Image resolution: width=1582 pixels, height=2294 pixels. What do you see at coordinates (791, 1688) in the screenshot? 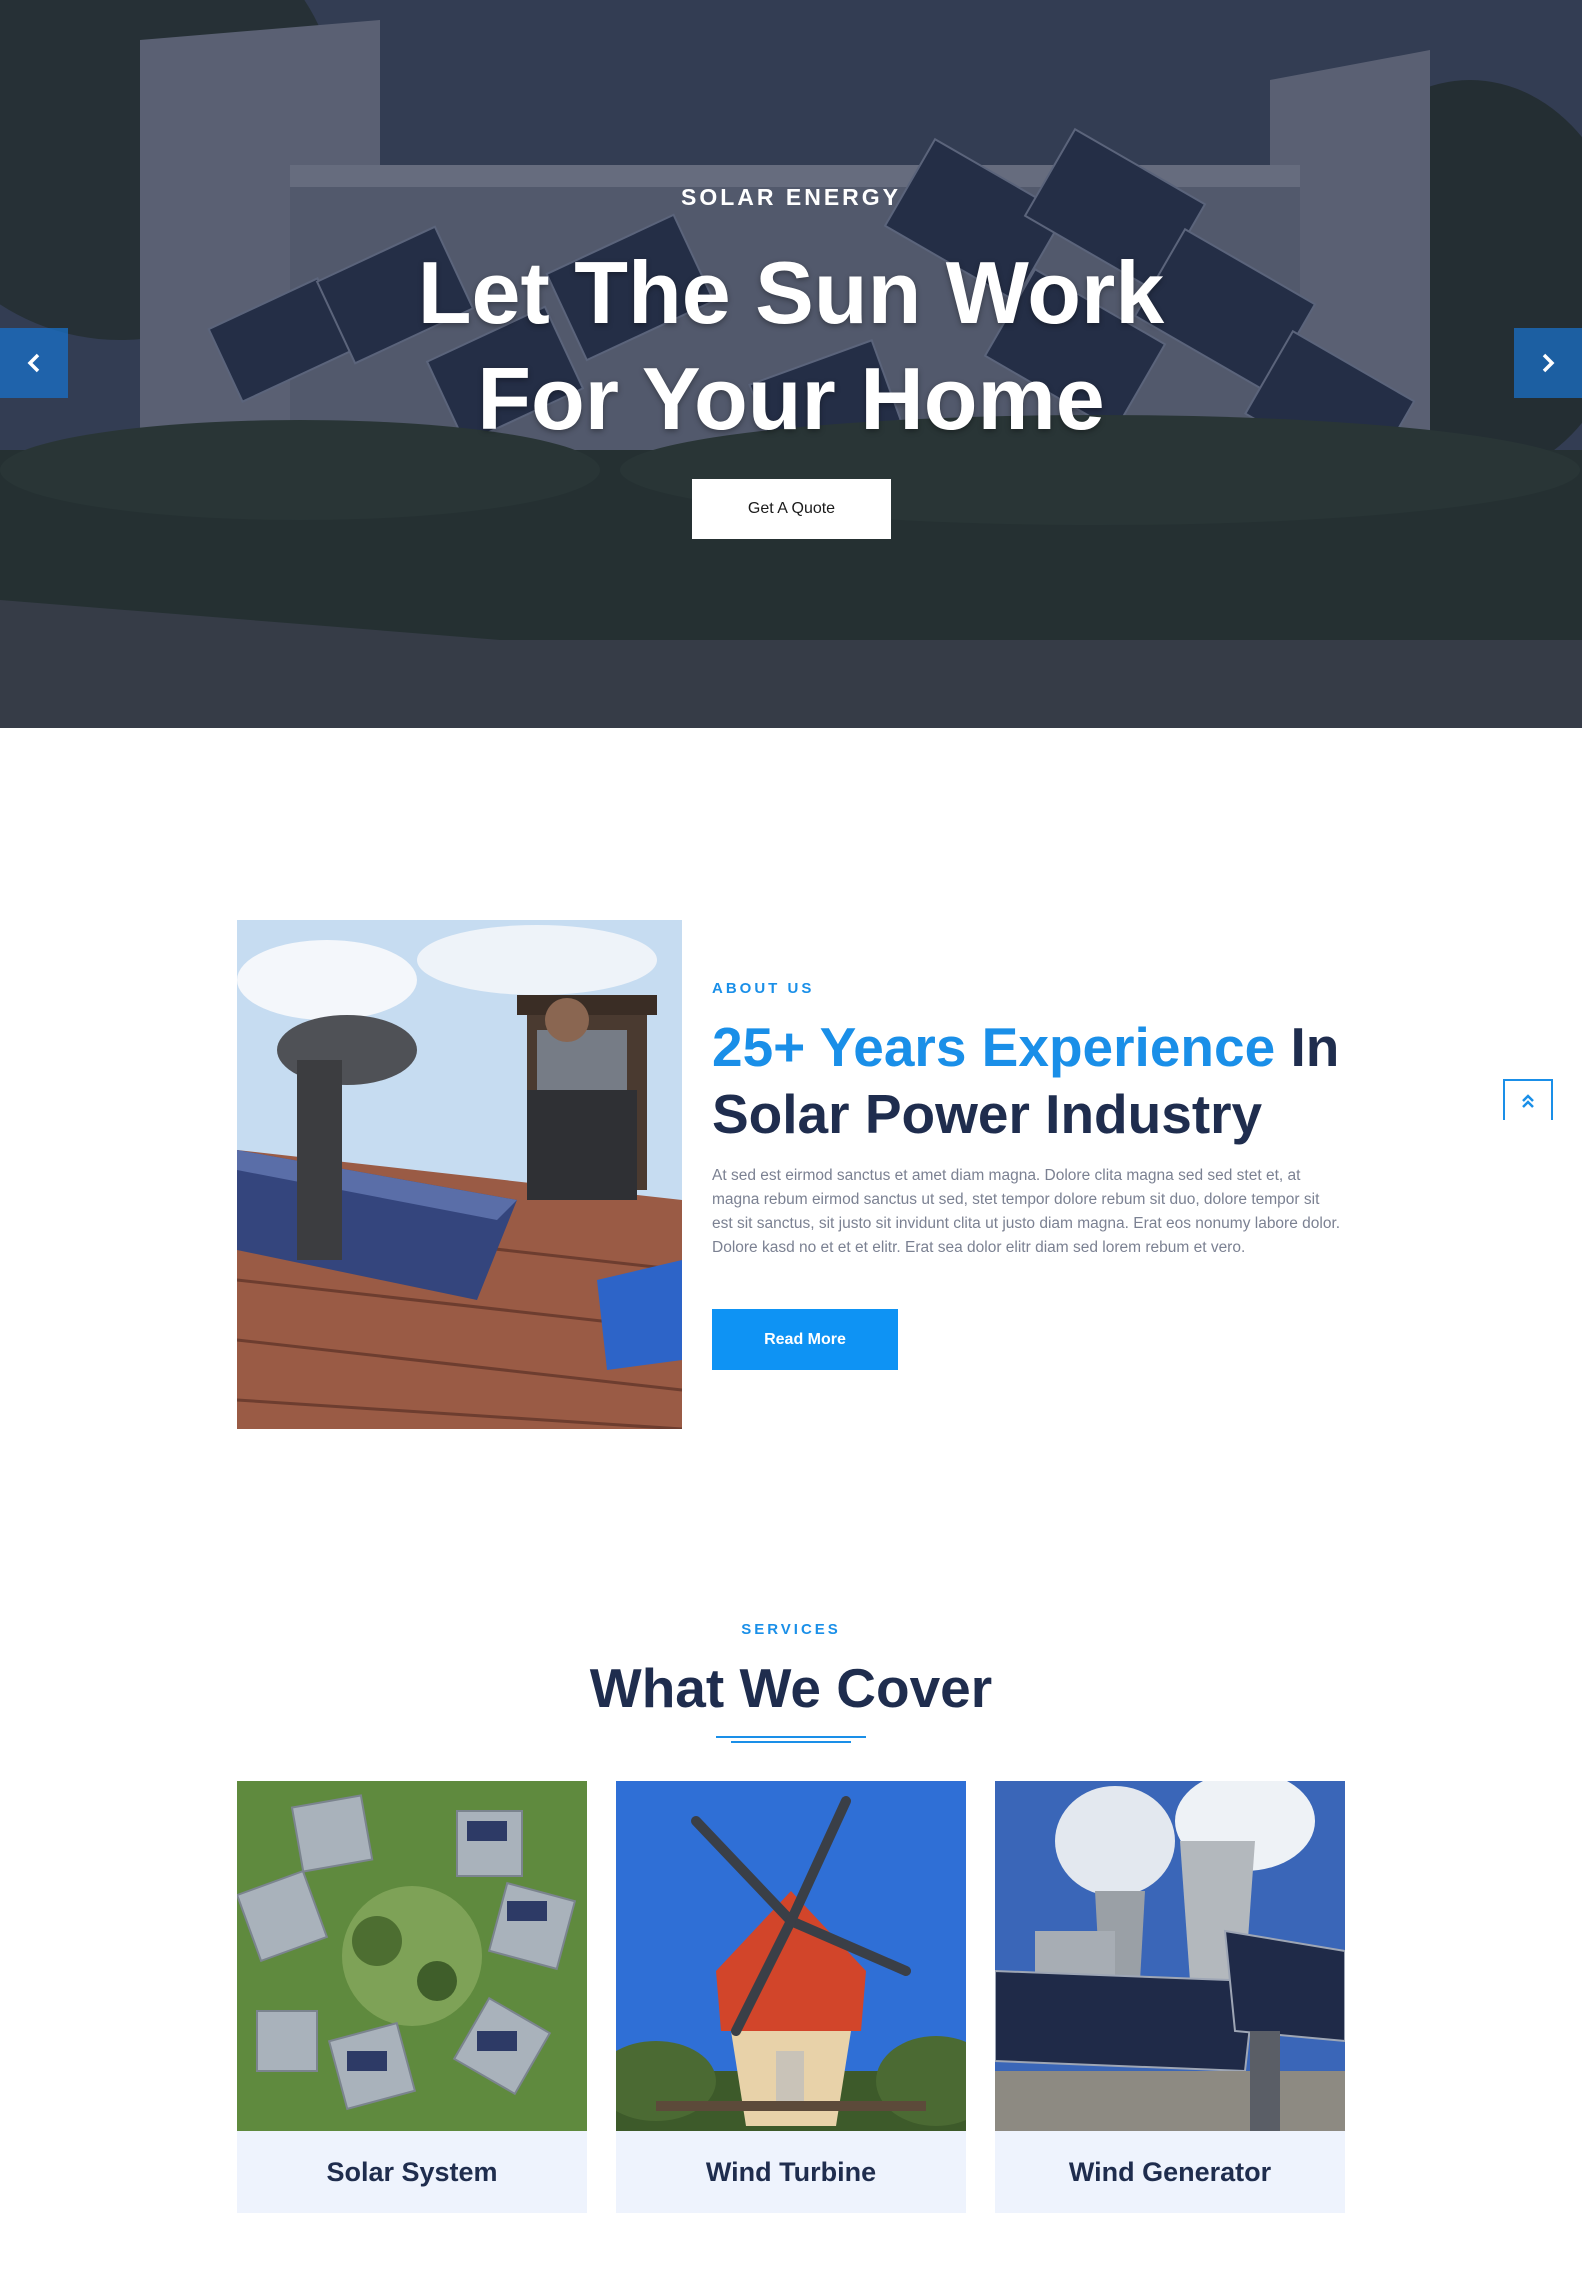
I see `services-title: What We Cover` at bounding box center [791, 1688].